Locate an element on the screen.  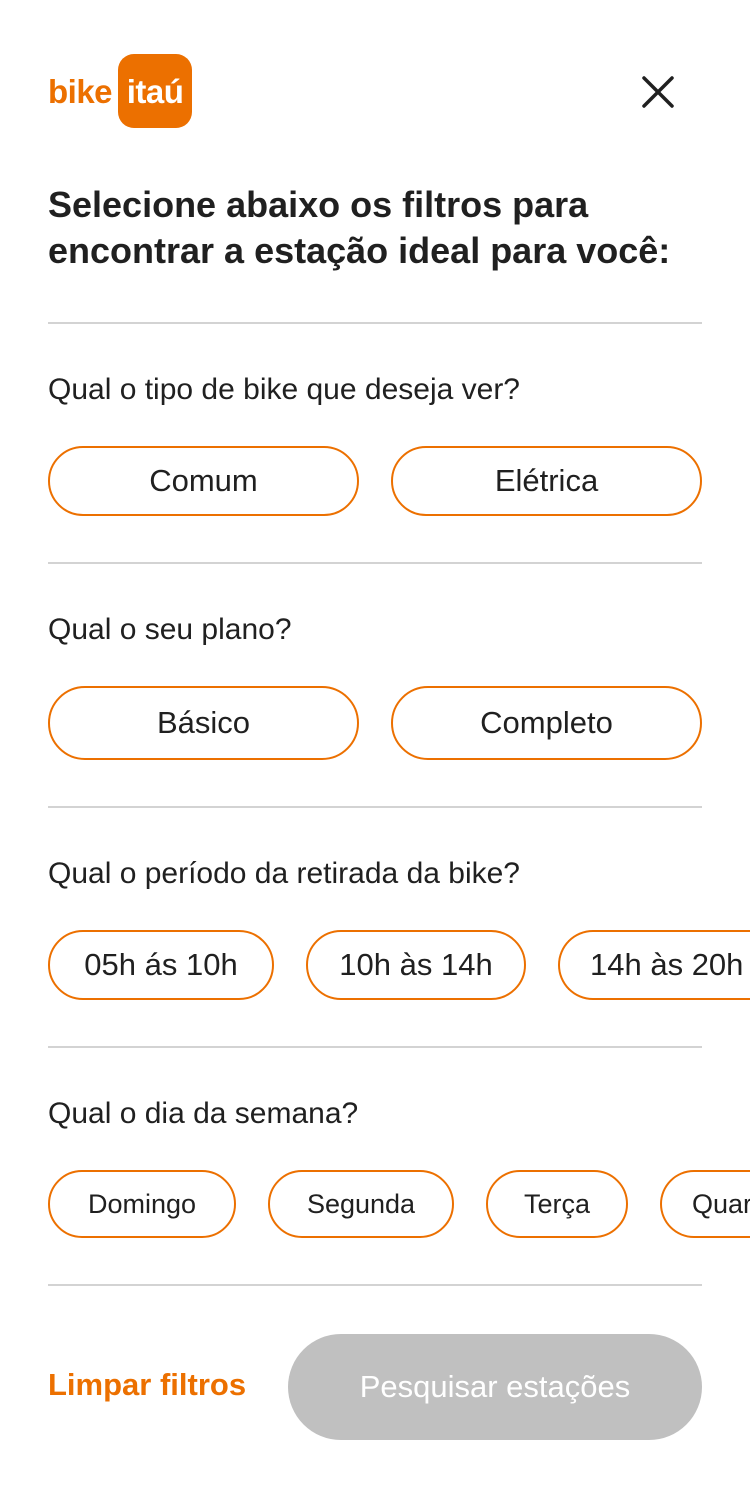
chip-day-quarta: Quarta is located at coordinates (705, 1204).